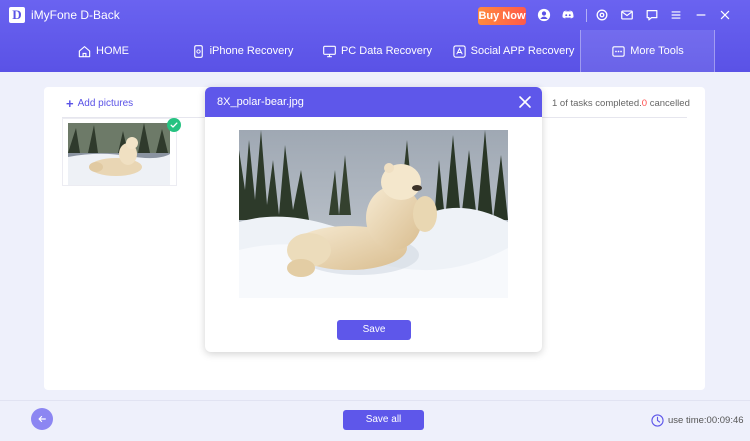  What do you see at coordinates (725, 15) in the screenshot?
I see `close-icon` at bounding box center [725, 15].